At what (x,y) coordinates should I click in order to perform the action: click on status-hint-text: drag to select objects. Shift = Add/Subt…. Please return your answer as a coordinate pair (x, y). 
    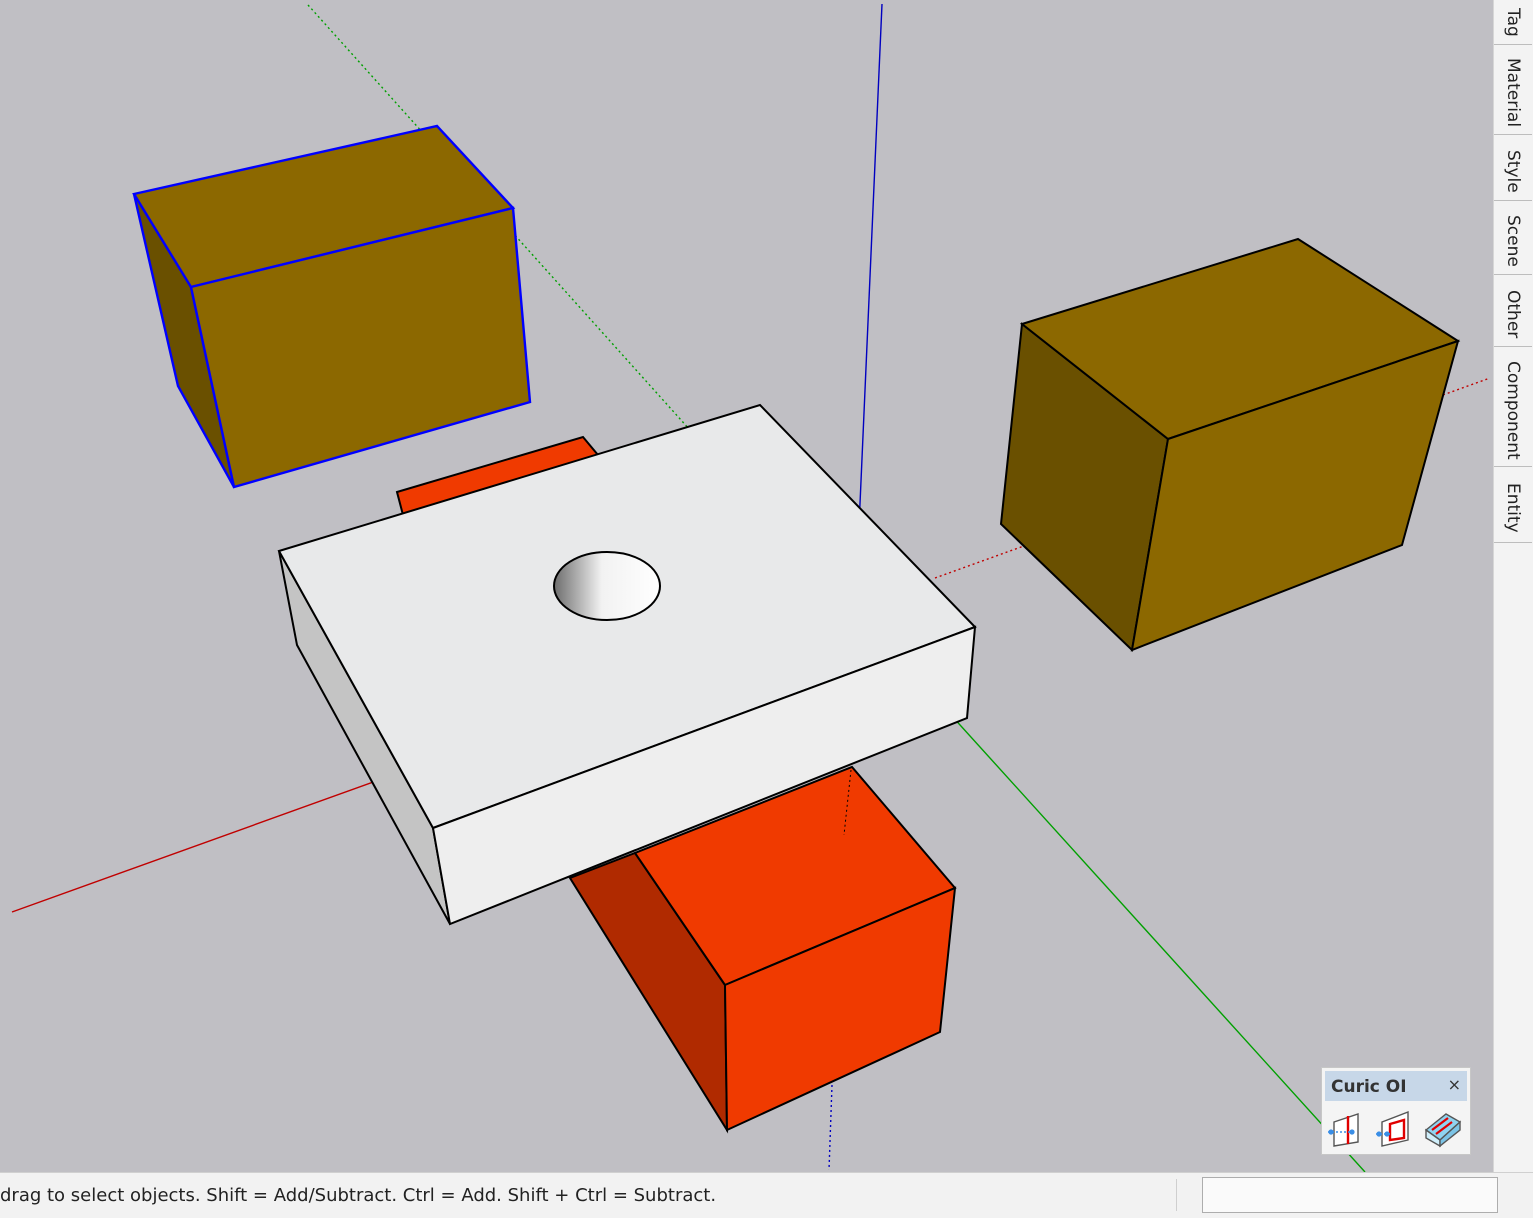
    Looking at the image, I should click on (358, 1195).